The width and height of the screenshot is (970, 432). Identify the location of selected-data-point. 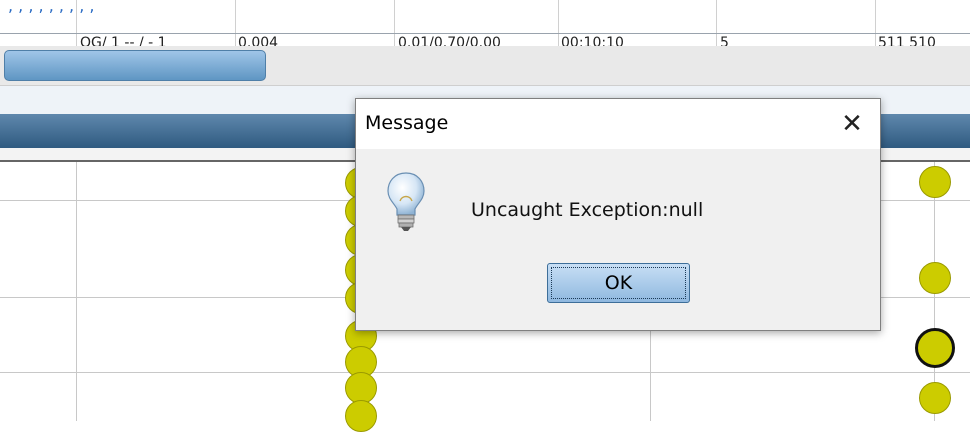
(935, 348).